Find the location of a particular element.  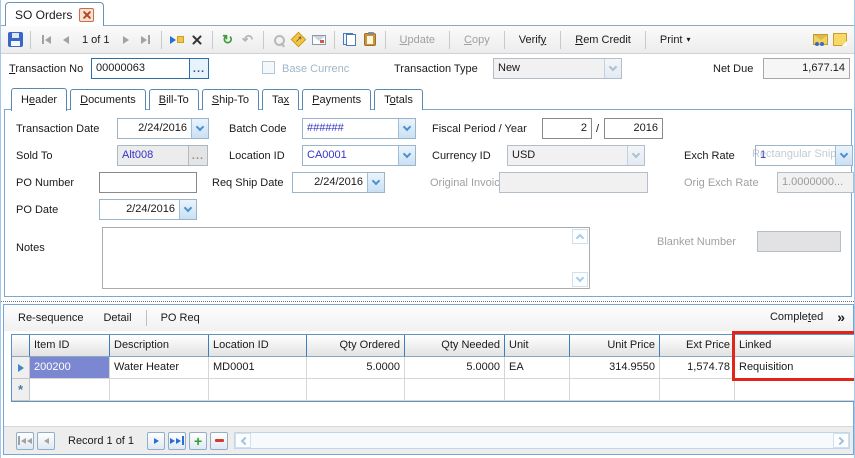

record-first-button is located at coordinates (25, 440).